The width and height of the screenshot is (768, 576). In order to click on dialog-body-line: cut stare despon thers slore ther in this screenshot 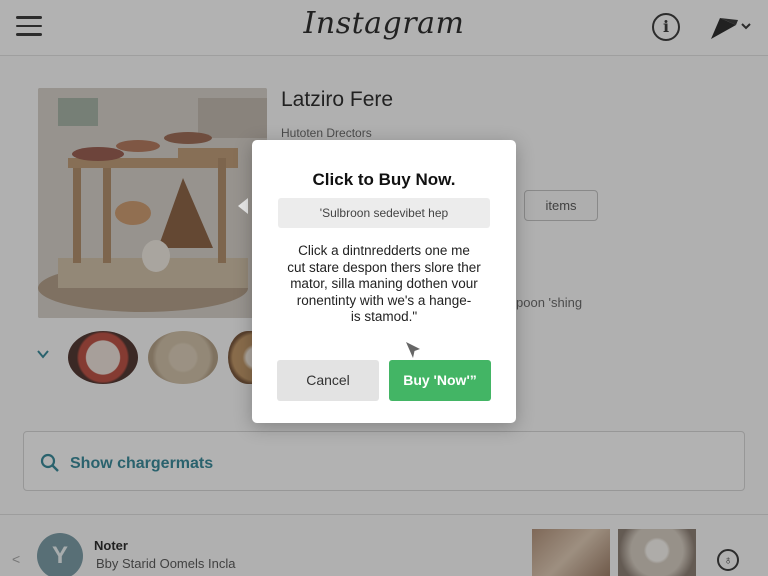, I will do `click(384, 267)`.